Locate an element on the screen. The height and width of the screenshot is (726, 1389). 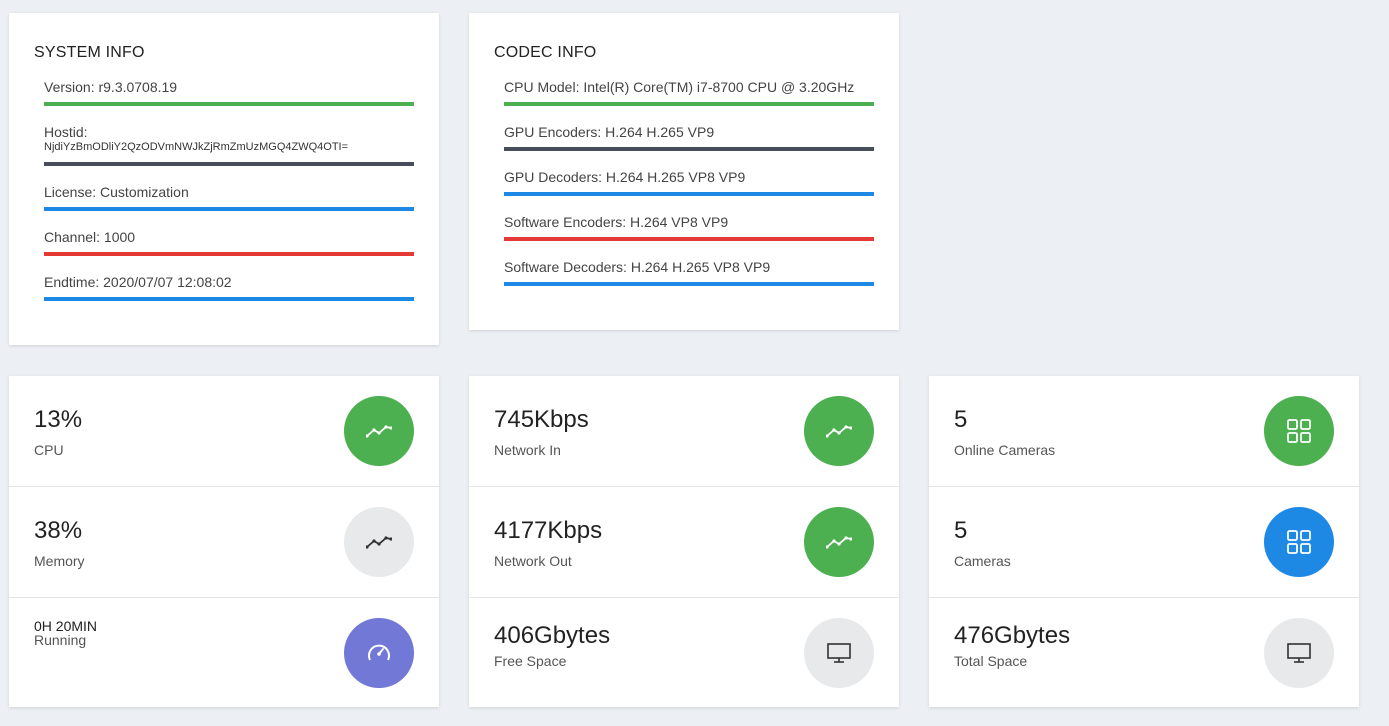
network-out-trend-icon is located at coordinates (839, 542).